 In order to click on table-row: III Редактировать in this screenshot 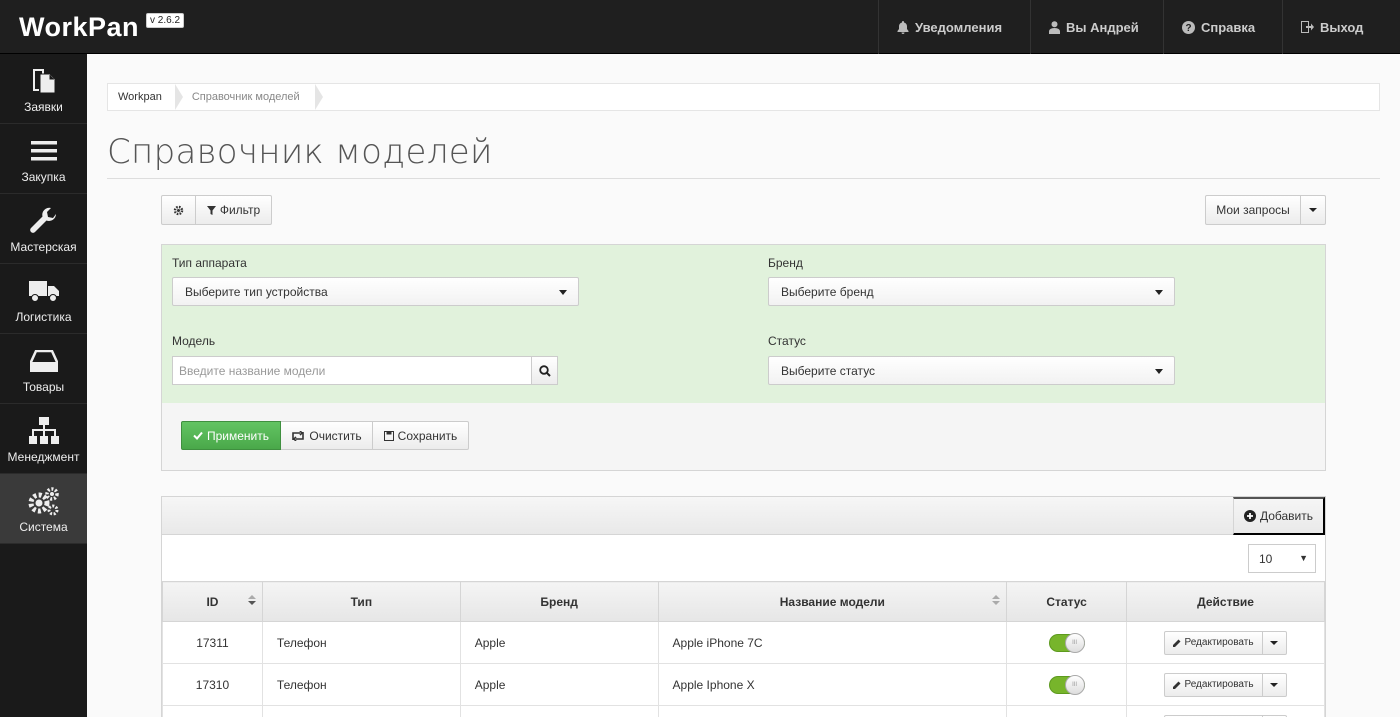, I will do `click(743, 711)`.